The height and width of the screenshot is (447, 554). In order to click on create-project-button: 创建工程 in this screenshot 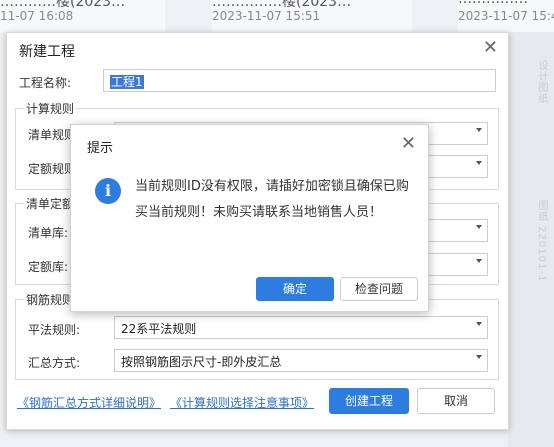, I will do `click(369, 401)`.